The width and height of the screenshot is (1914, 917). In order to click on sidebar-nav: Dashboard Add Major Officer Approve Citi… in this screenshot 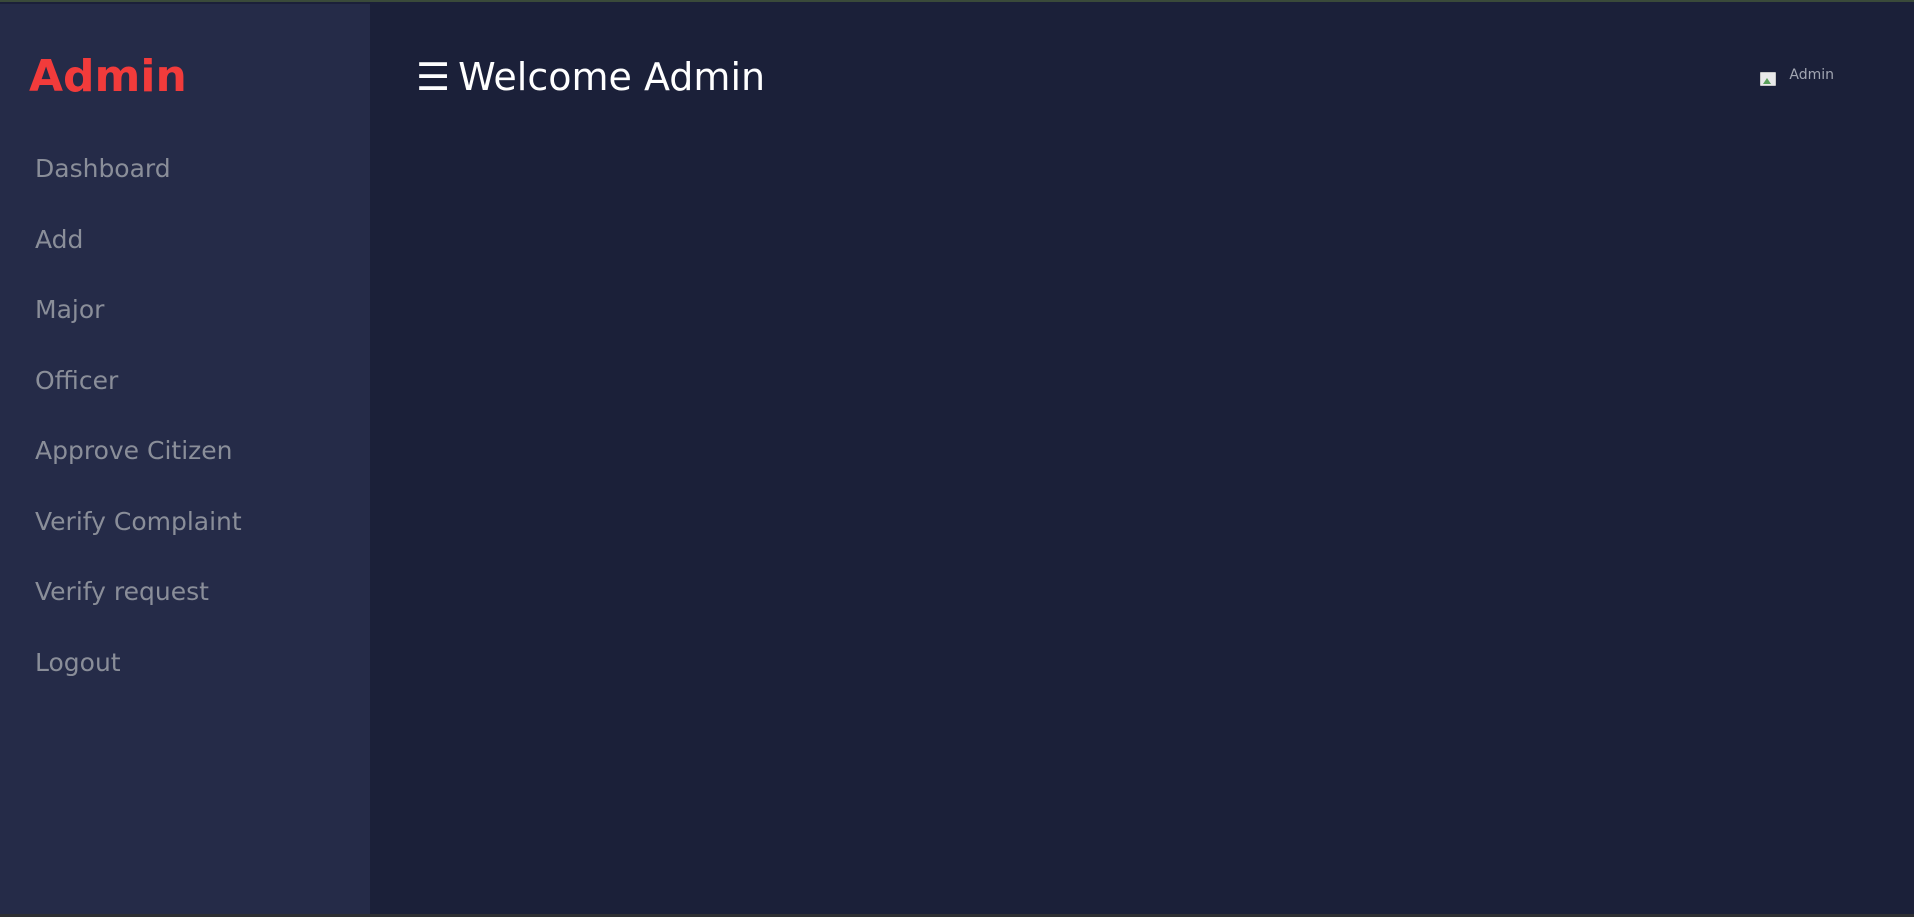, I will do `click(185, 436)`.